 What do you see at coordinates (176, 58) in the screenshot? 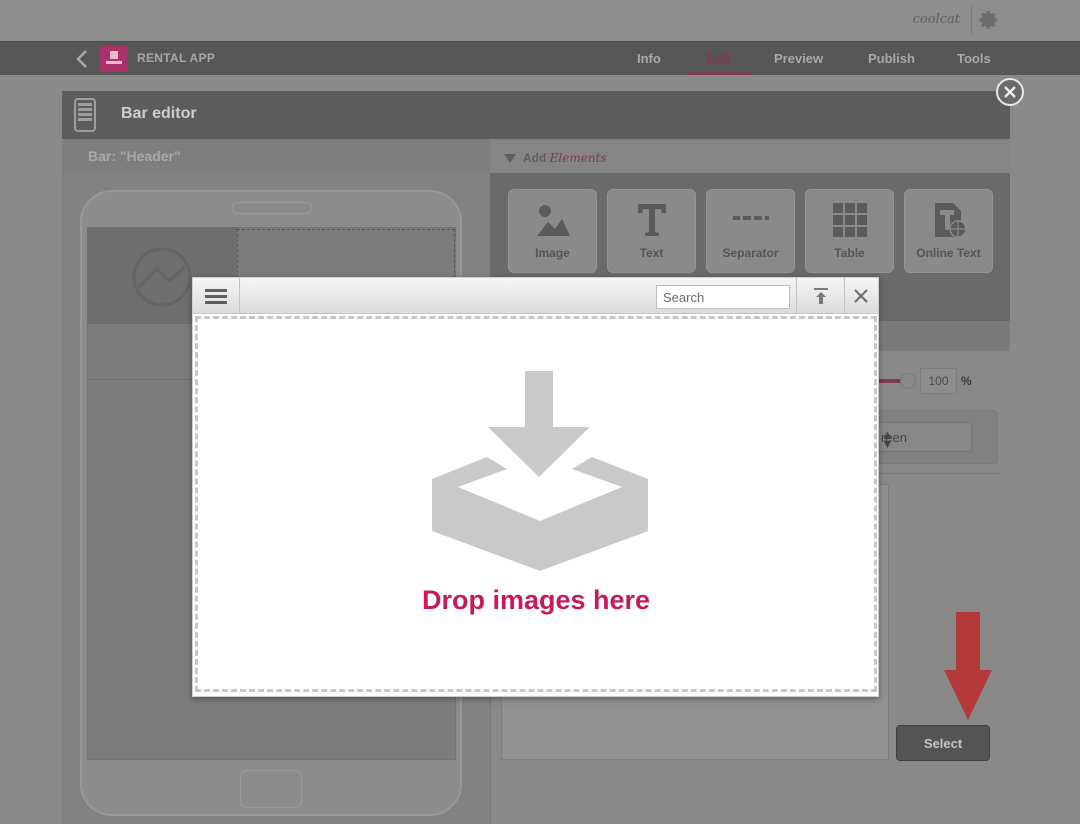
I see `app-name: RENTAL APP` at bounding box center [176, 58].